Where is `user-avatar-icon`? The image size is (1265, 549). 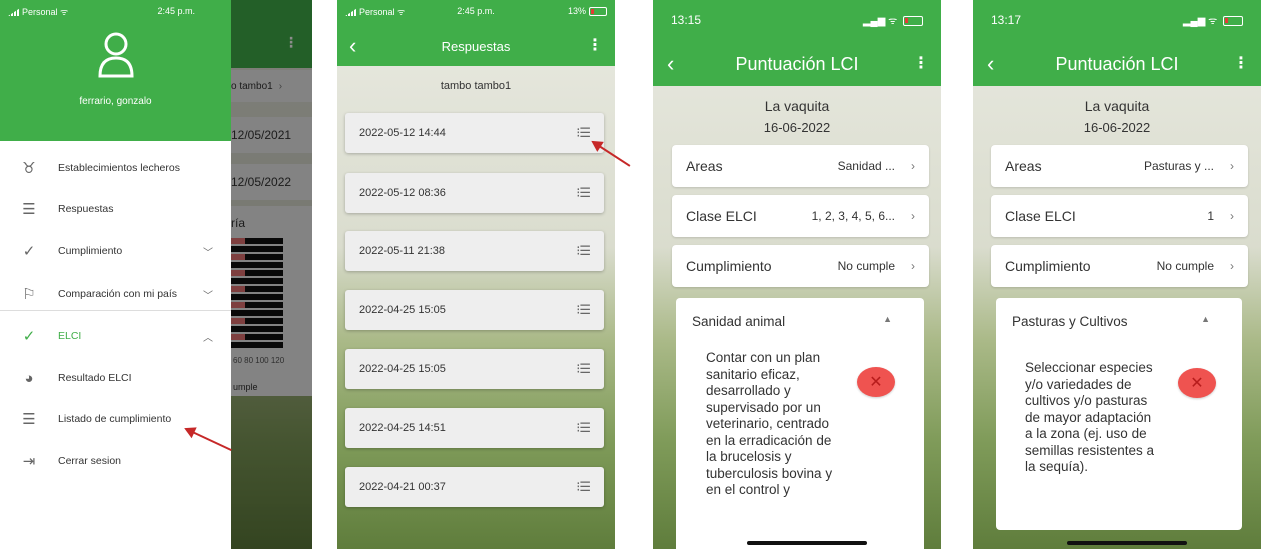 user-avatar-icon is located at coordinates (116, 55).